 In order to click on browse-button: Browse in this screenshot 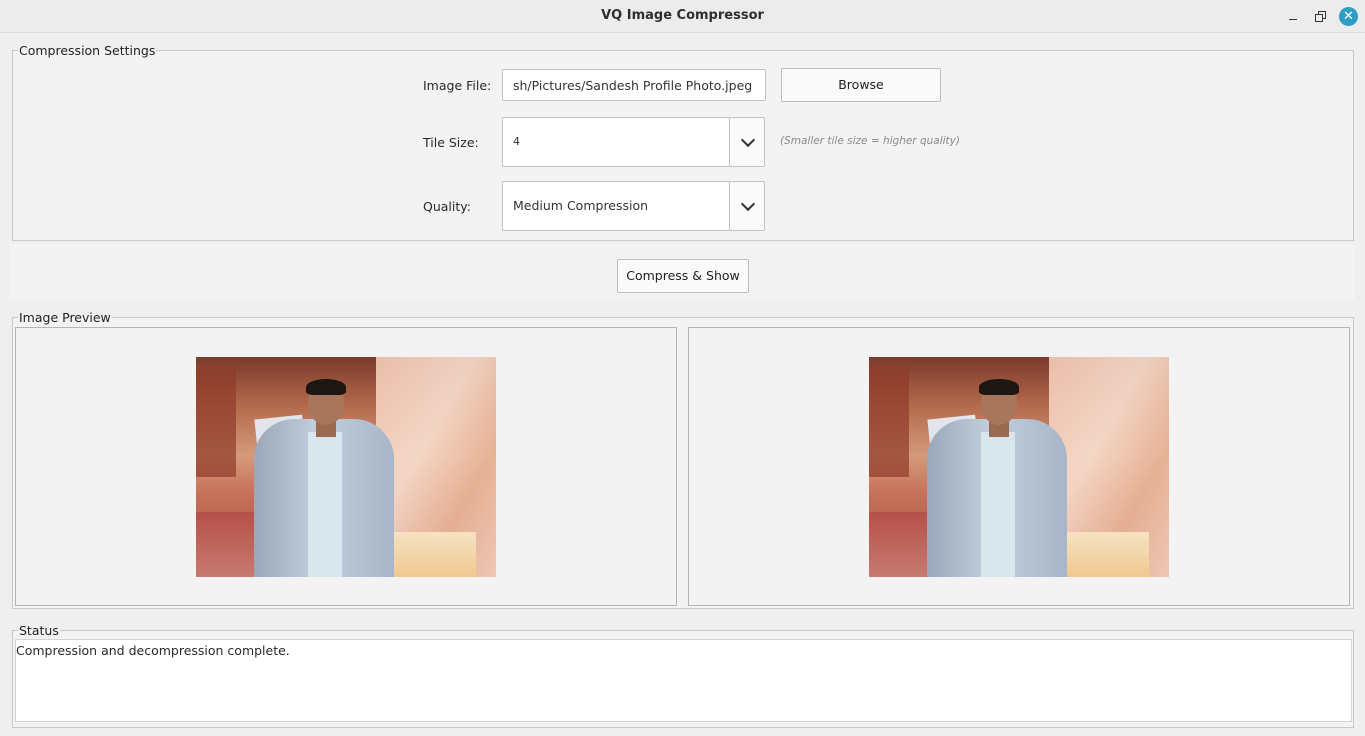, I will do `click(861, 85)`.